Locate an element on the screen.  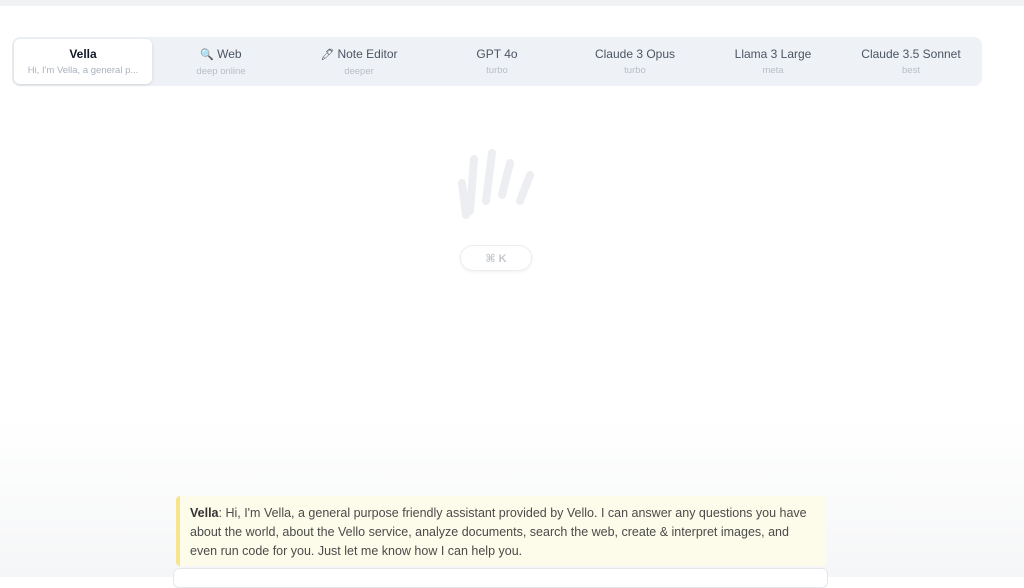
tab-label: Vella is located at coordinates (83, 54).